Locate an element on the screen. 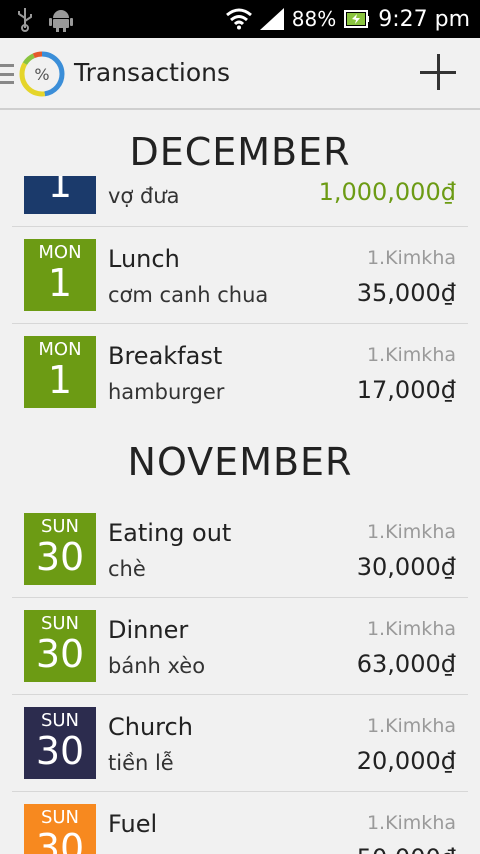  transaction-note: bánh xèo is located at coordinates (157, 666).